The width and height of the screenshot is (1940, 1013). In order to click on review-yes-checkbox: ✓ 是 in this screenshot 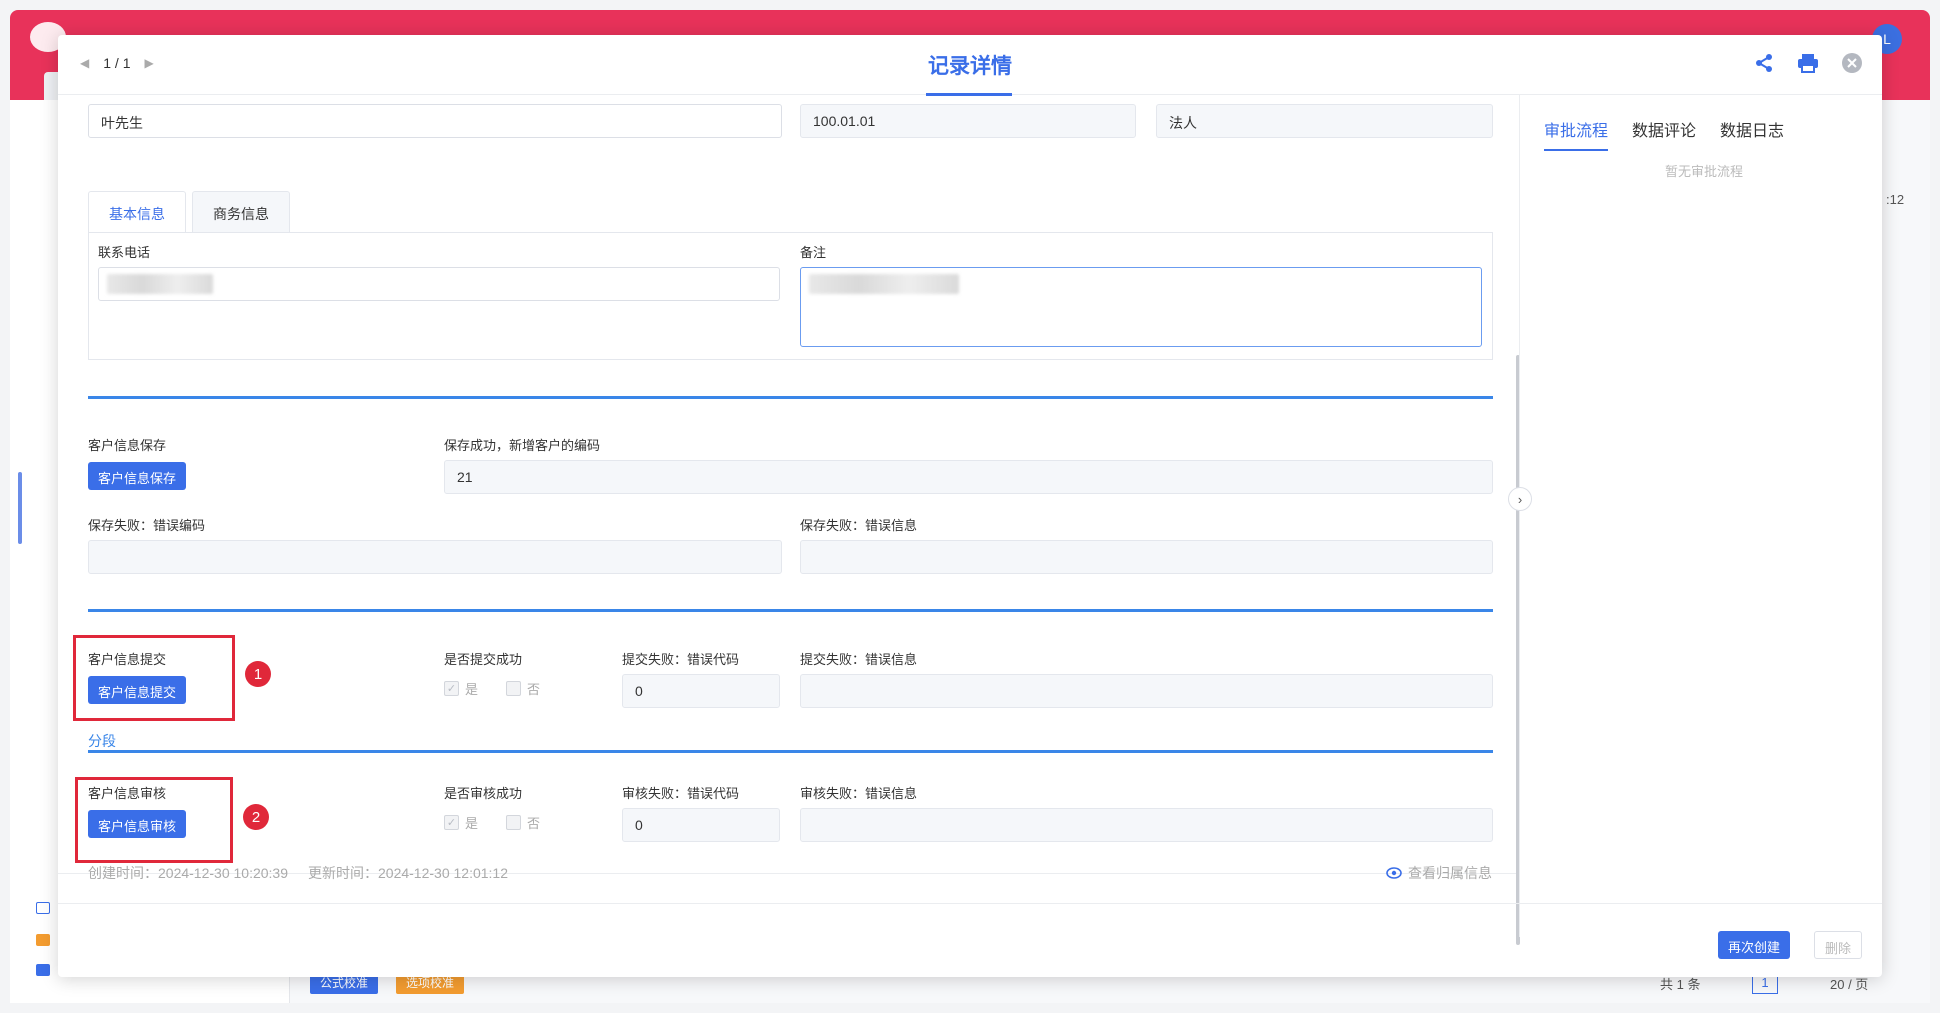, I will do `click(461, 822)`.